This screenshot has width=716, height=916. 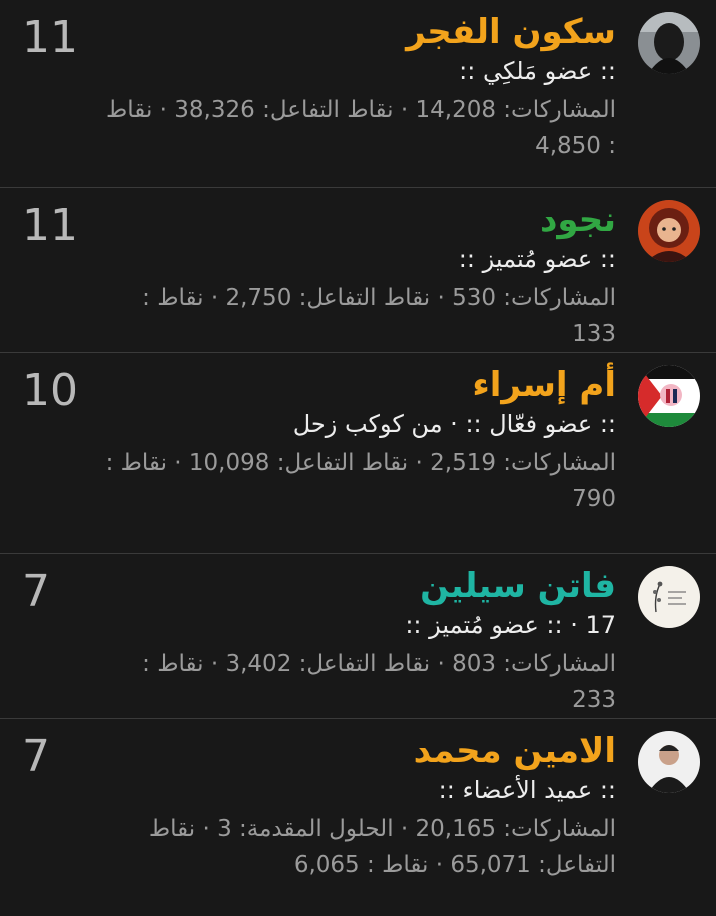 What do you see at coordinates (510, 625) in the screenshot?
I see `member-title: 17 · :: عضو مُتميز ::` at bounding box center [510, 625].